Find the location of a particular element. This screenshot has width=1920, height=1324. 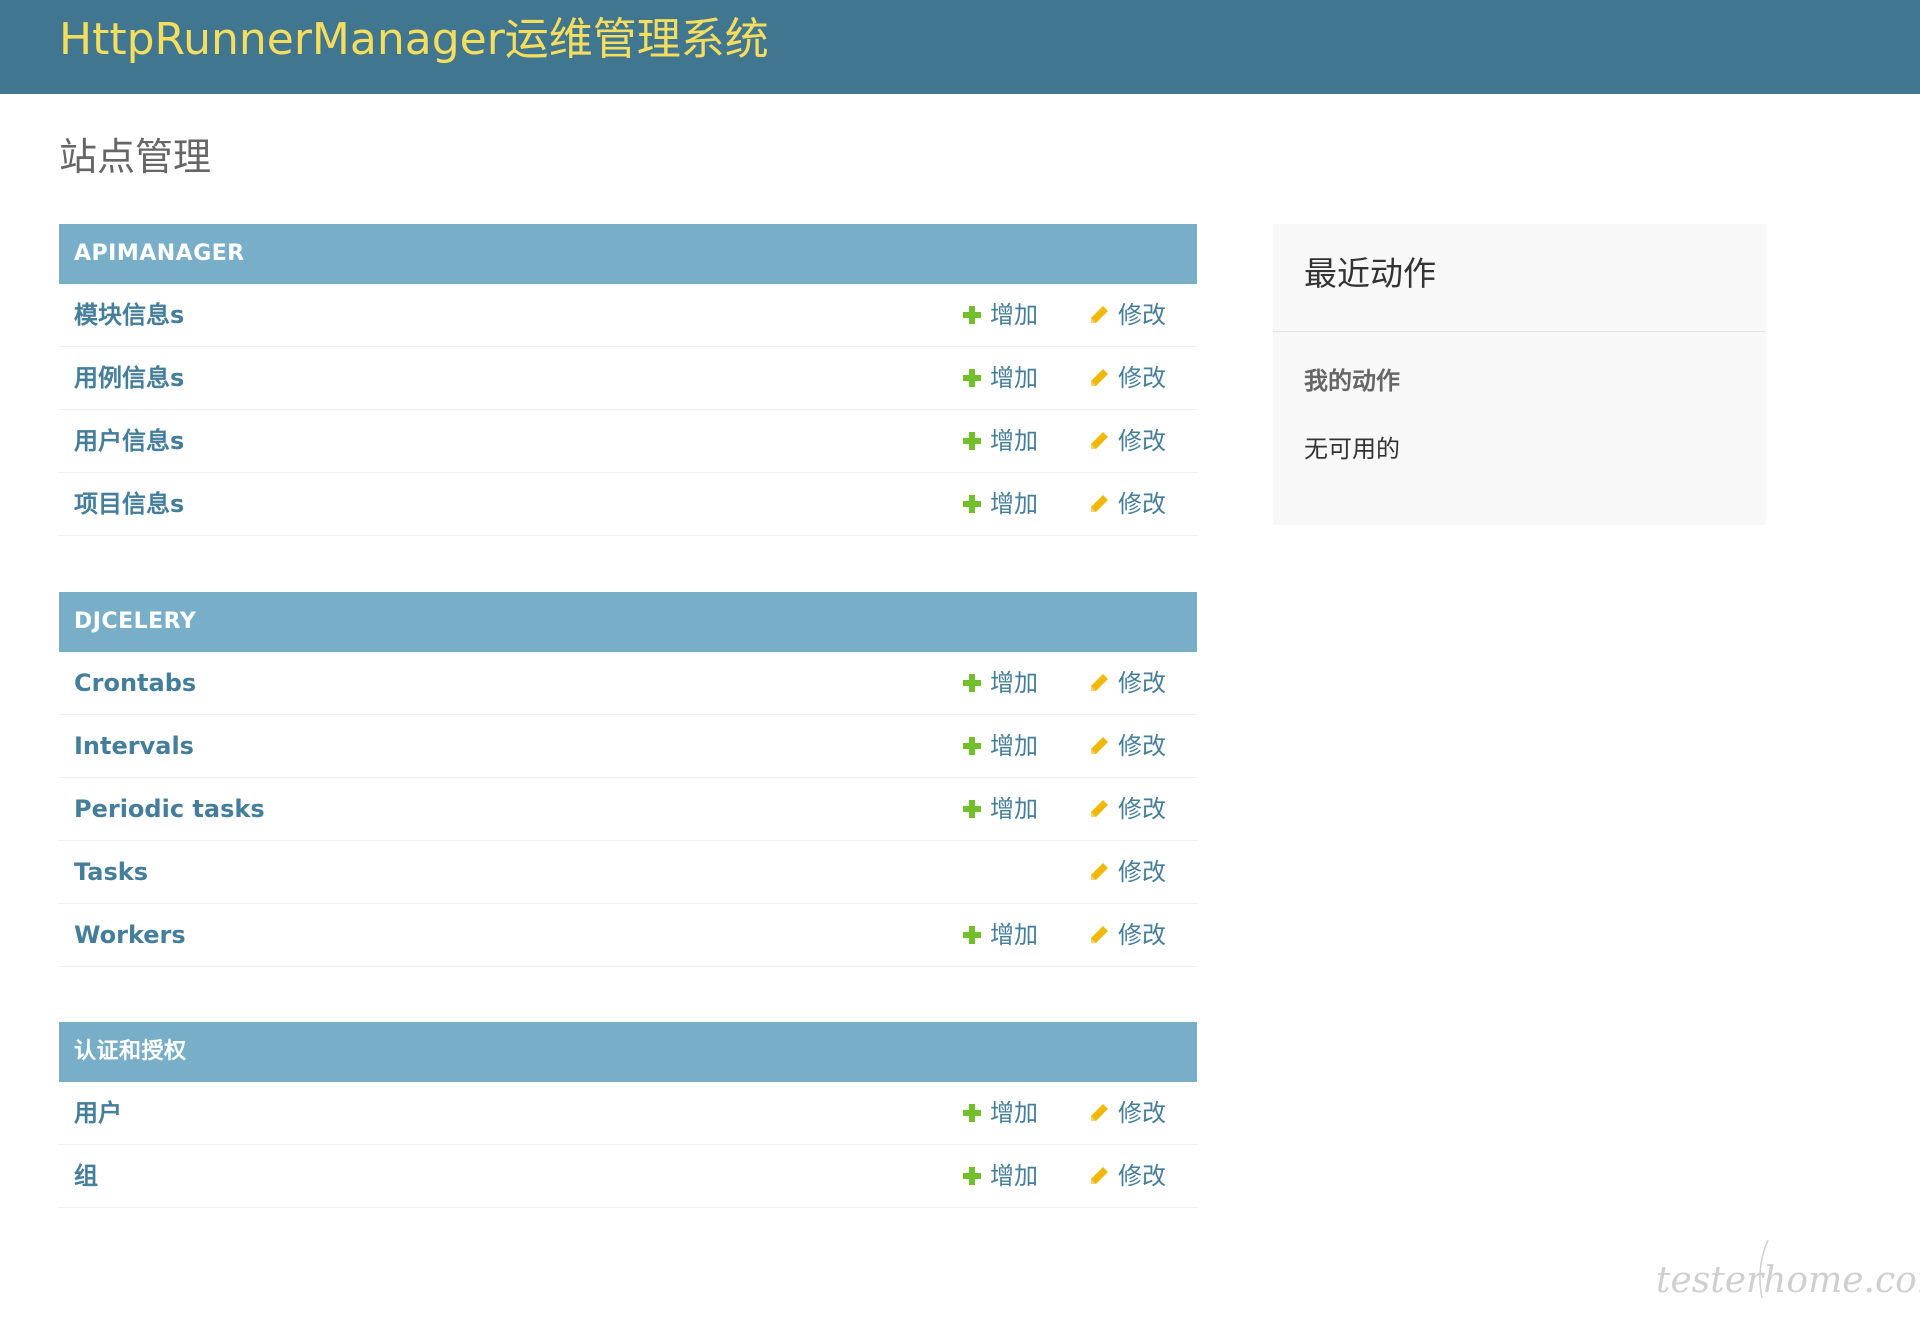

model-link: Periodic tasks is located at coordinates (169, 809).